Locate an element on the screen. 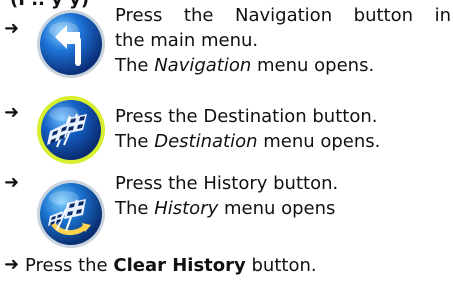 This screenshot has height=282, width=453. navigation-instruction-line2: the main menu. is located at coordinates (187, 40).